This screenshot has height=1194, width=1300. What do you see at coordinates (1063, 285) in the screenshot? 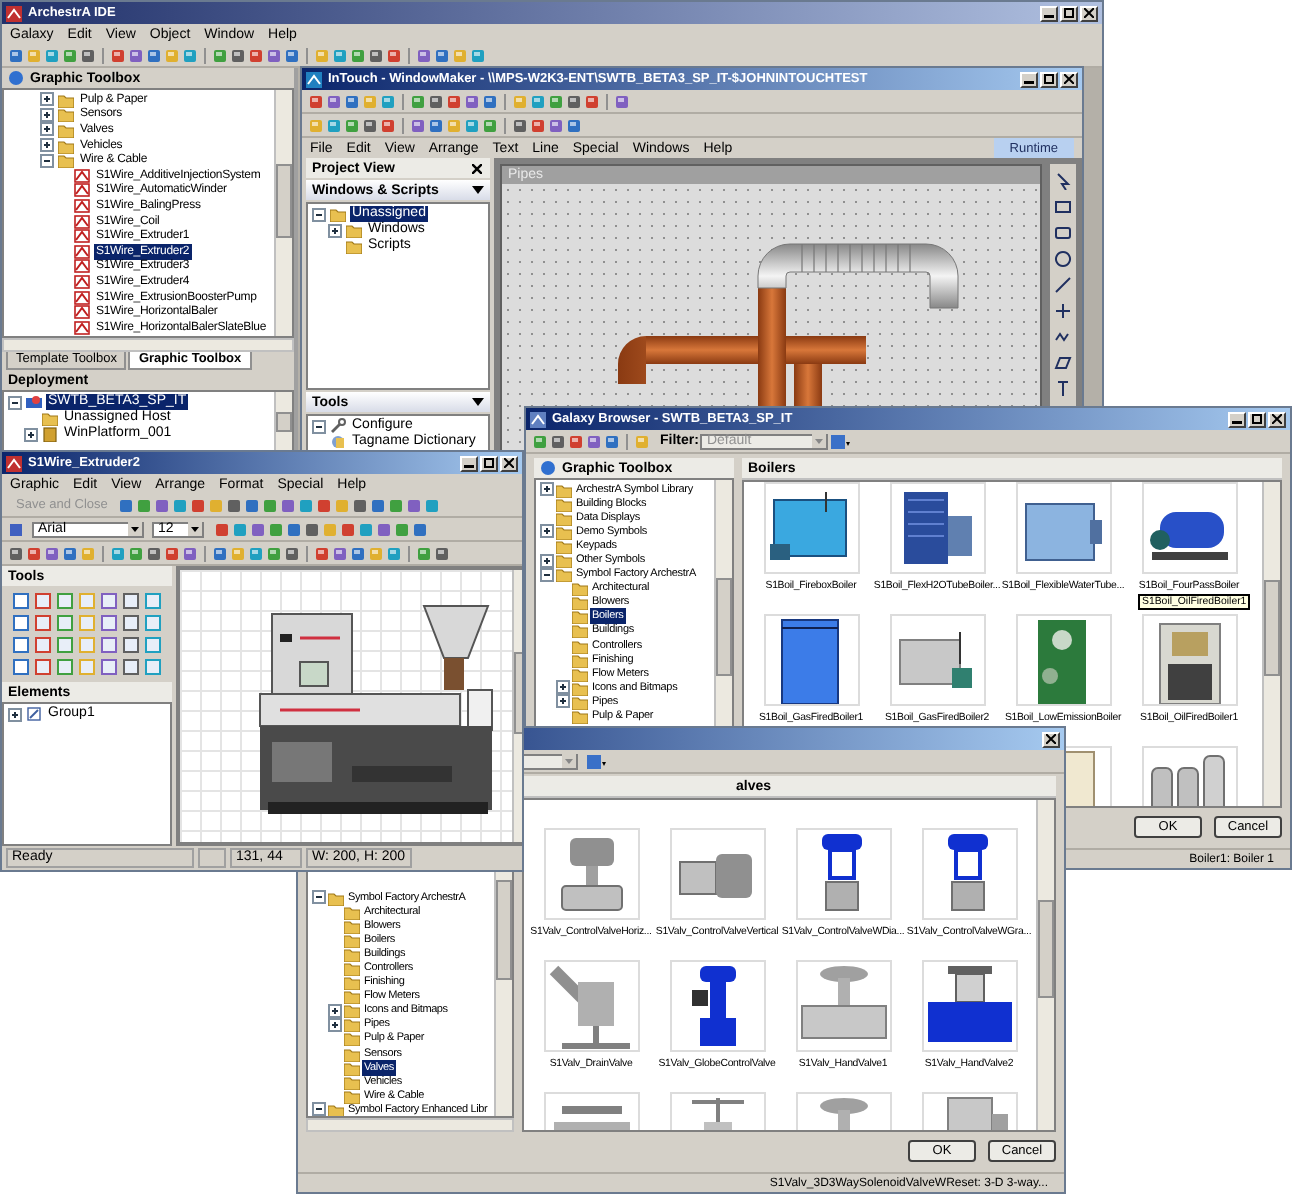
I see `line-icon` at bounding box center [1063, 285].